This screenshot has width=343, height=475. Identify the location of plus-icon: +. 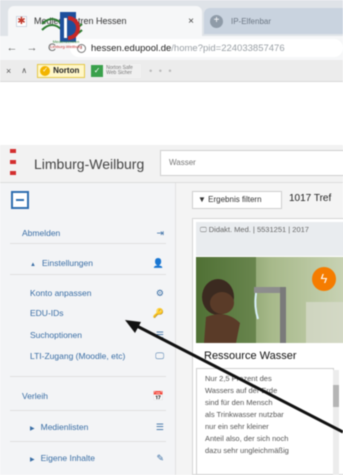
(216, 21).